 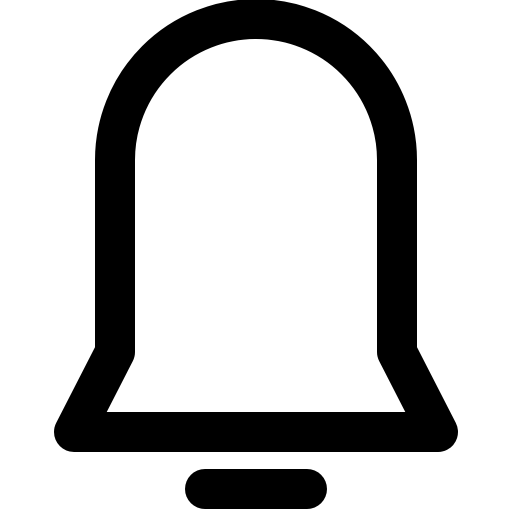 What do you see at coordinates (256, 489) in the screenshot?
I see `bell-clapper-bar` at bounding box center [256, 489].